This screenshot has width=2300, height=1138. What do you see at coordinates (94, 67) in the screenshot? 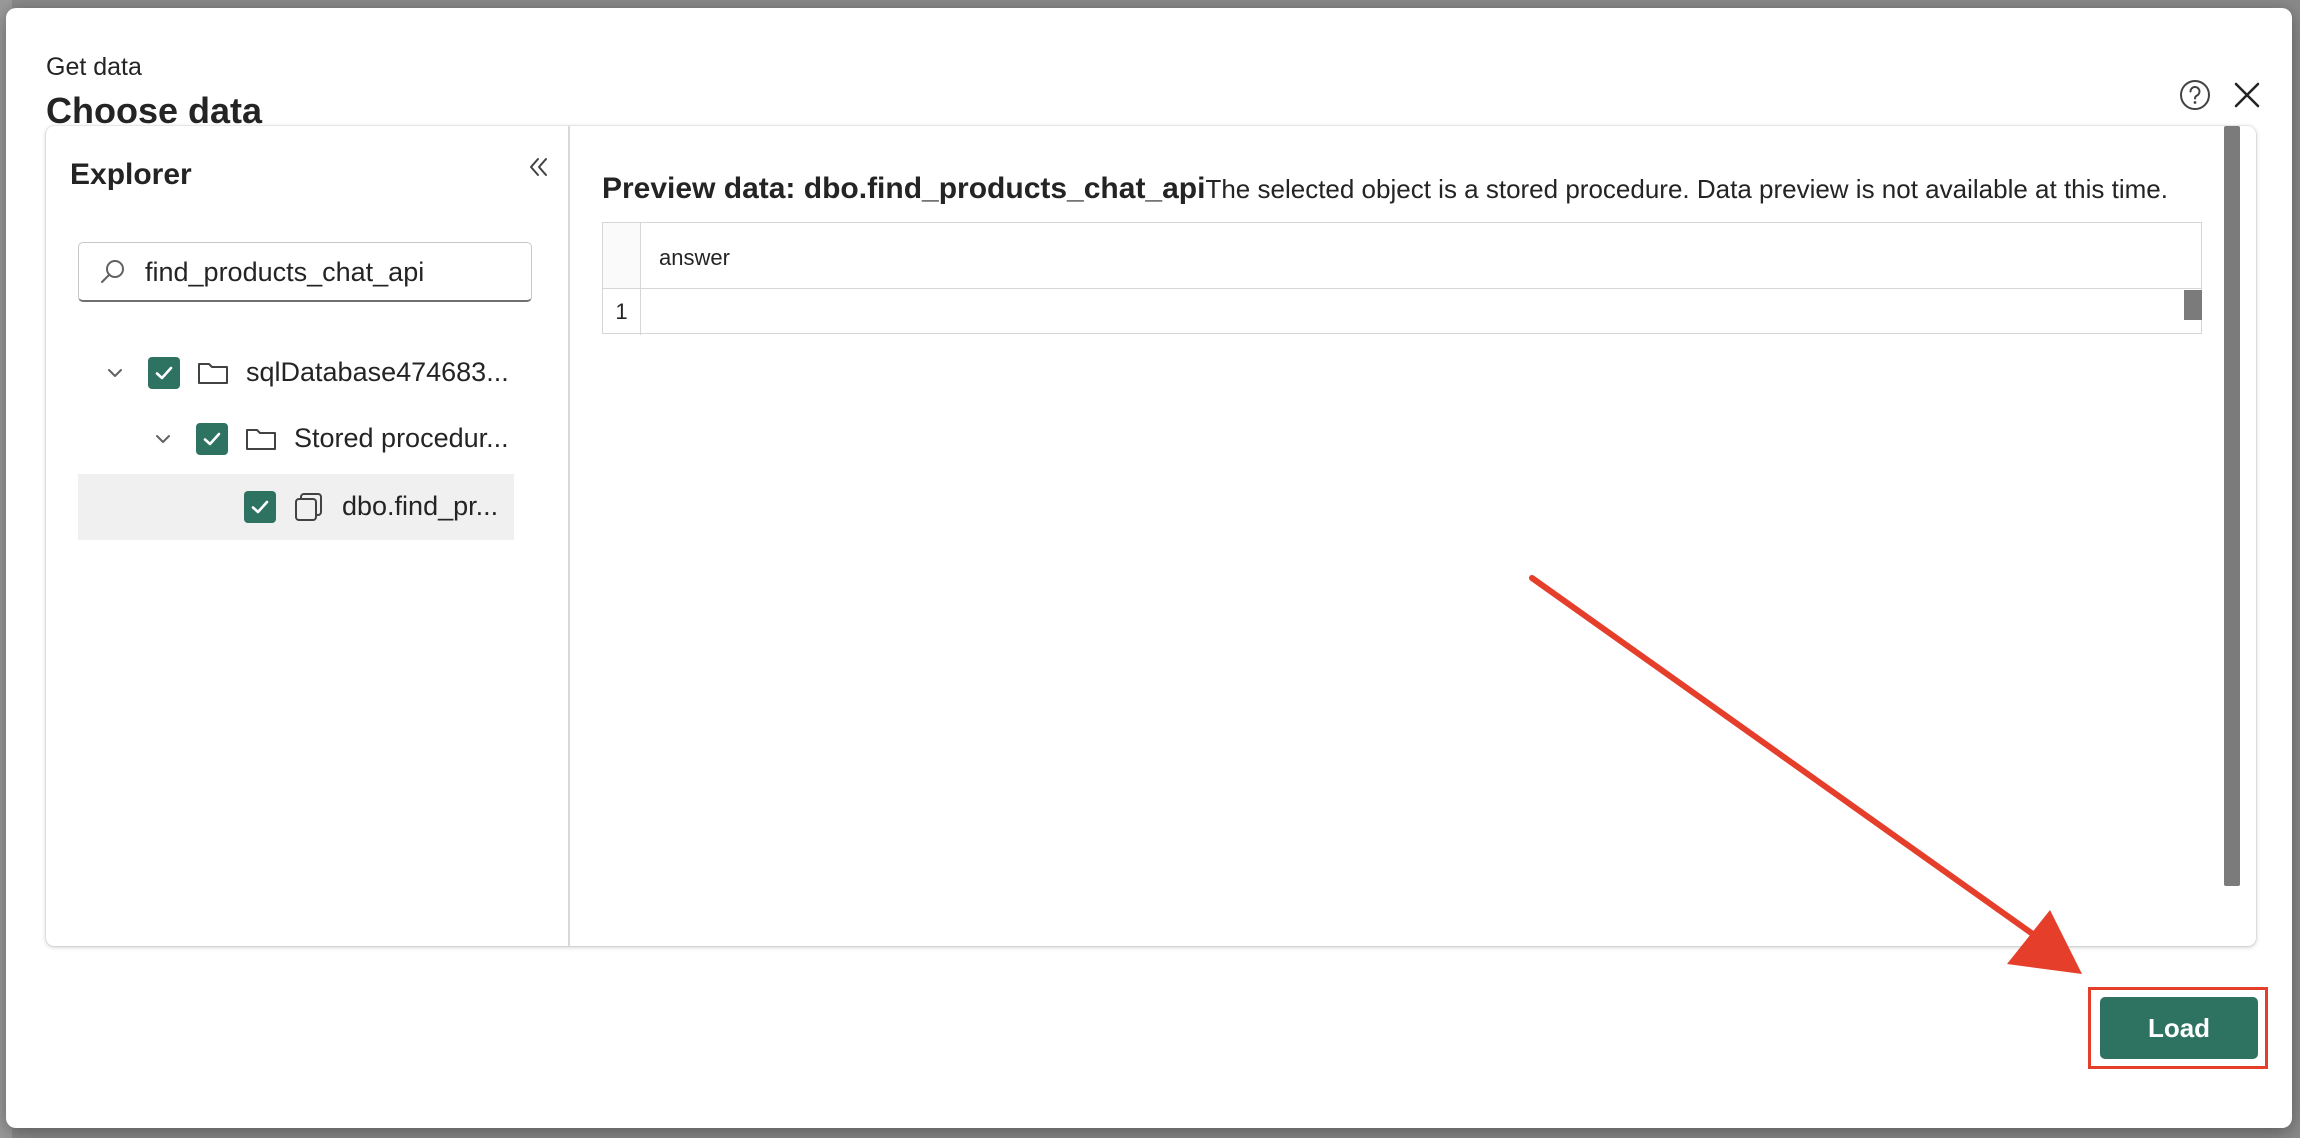
I see `dialog-subtitle: Get data` at bounding box center [94, 67].